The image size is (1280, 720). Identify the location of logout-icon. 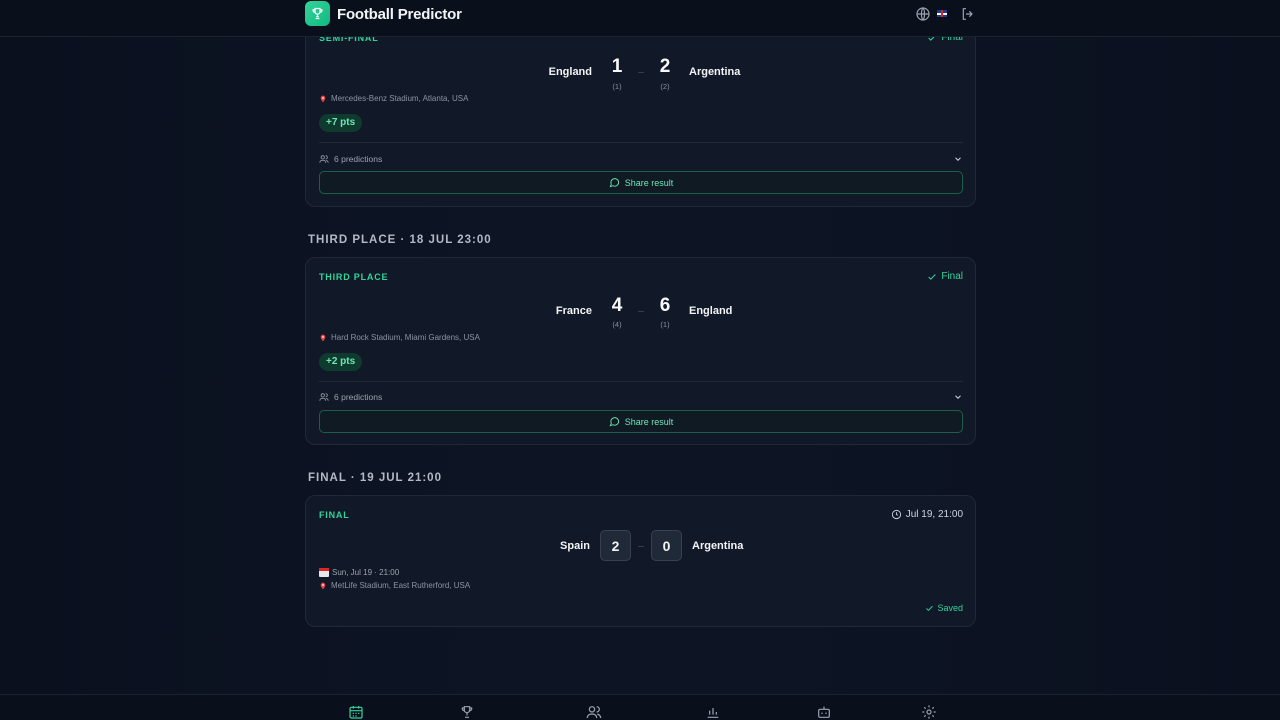
(968, 14).